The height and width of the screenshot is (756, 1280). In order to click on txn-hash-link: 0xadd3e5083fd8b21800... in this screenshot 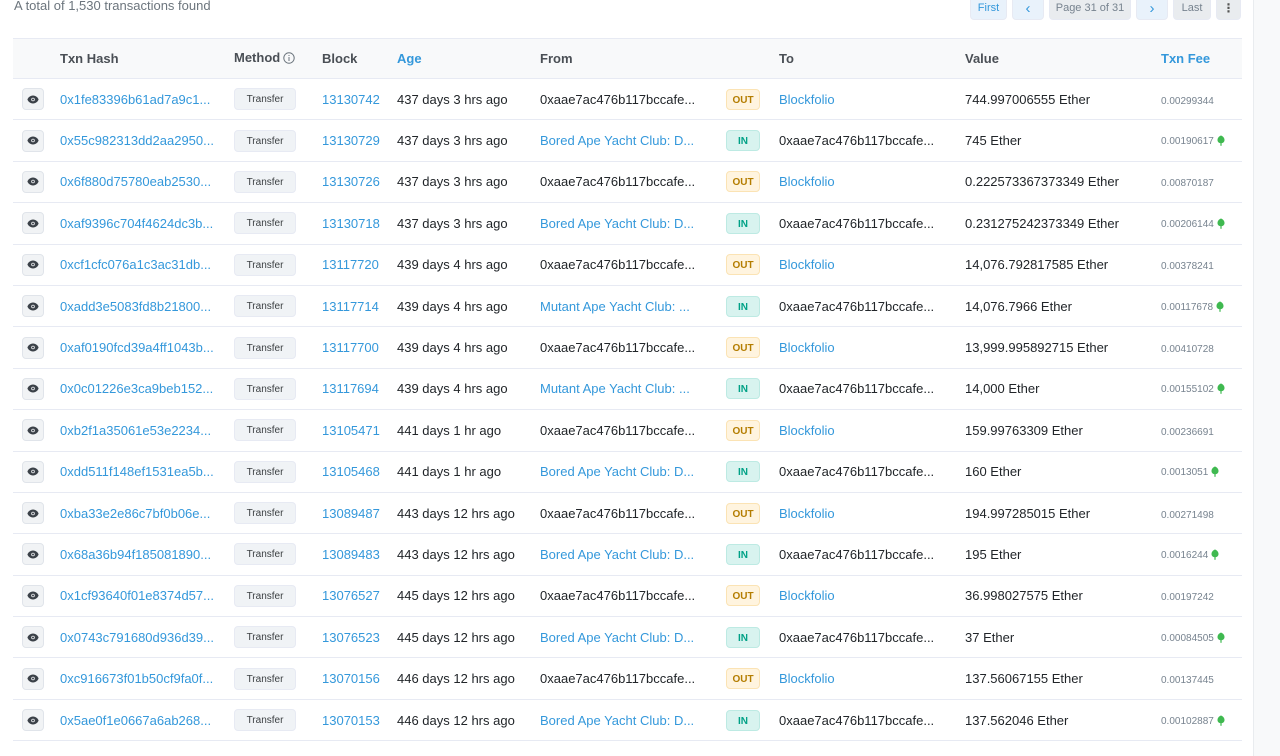, I will do `click(139, 306)`.